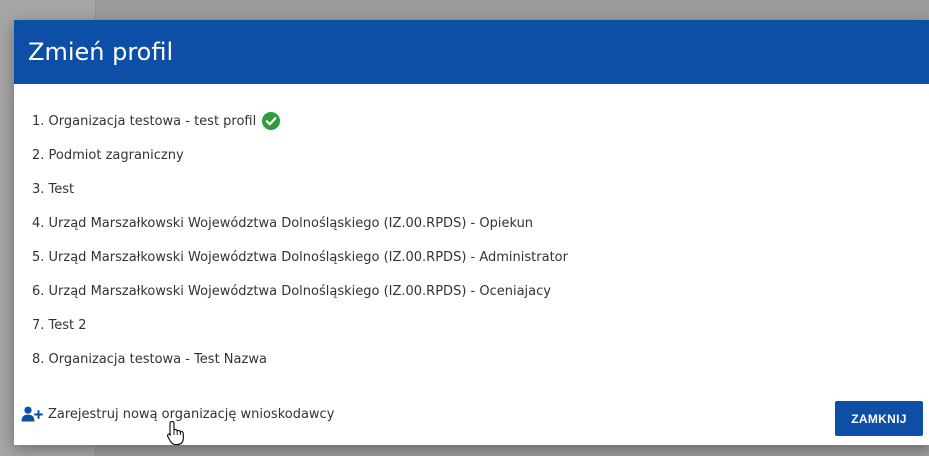  Describe the element at coordinates (176, 435) in the screenshot. I see `hand-cursor-icon` at that location.